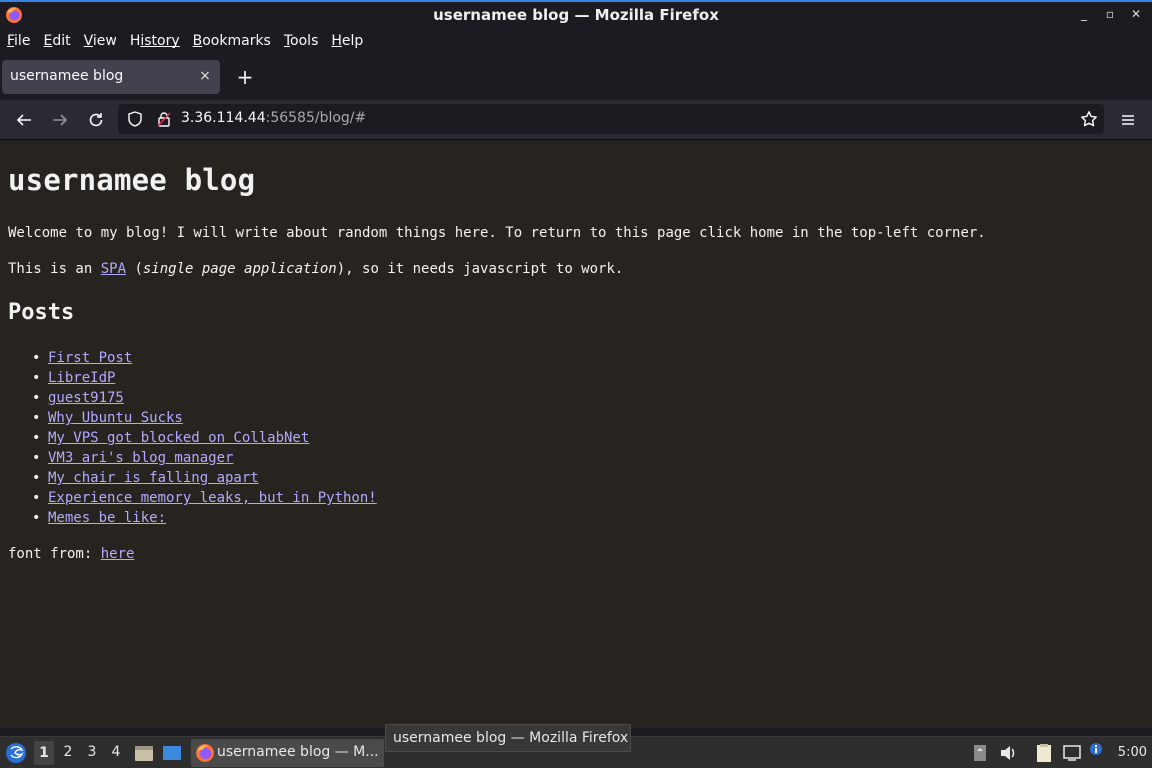 Image resolution: width=1152 pixels, height=768 pixels. I want to click on minimize-icon: _, so click(1084, 14).